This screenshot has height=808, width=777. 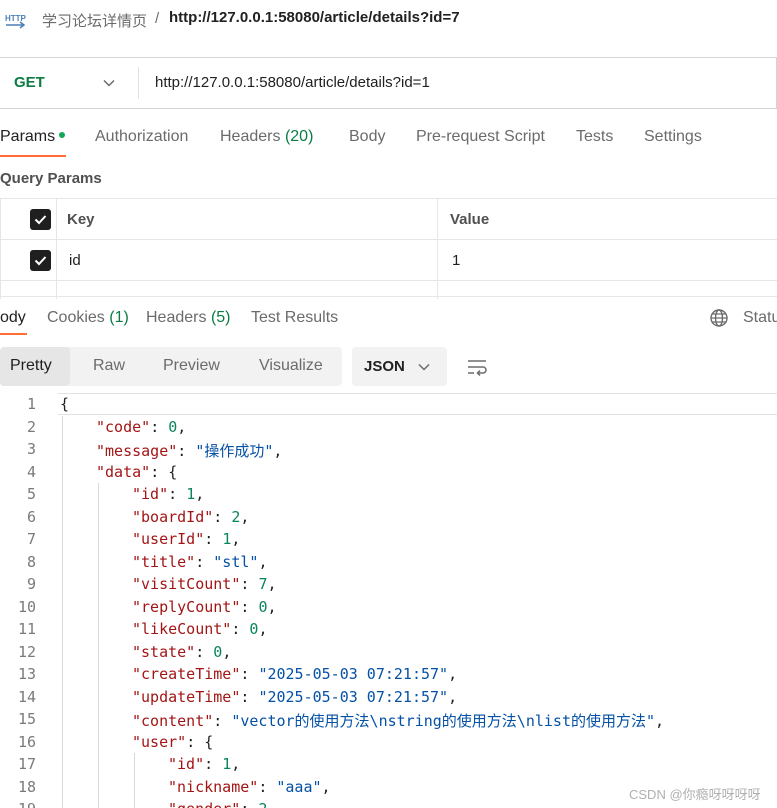 What do you see at coordinates (26, 741) in the screenshot?
I see `line-number: 16` at bounding box center [26, 741].